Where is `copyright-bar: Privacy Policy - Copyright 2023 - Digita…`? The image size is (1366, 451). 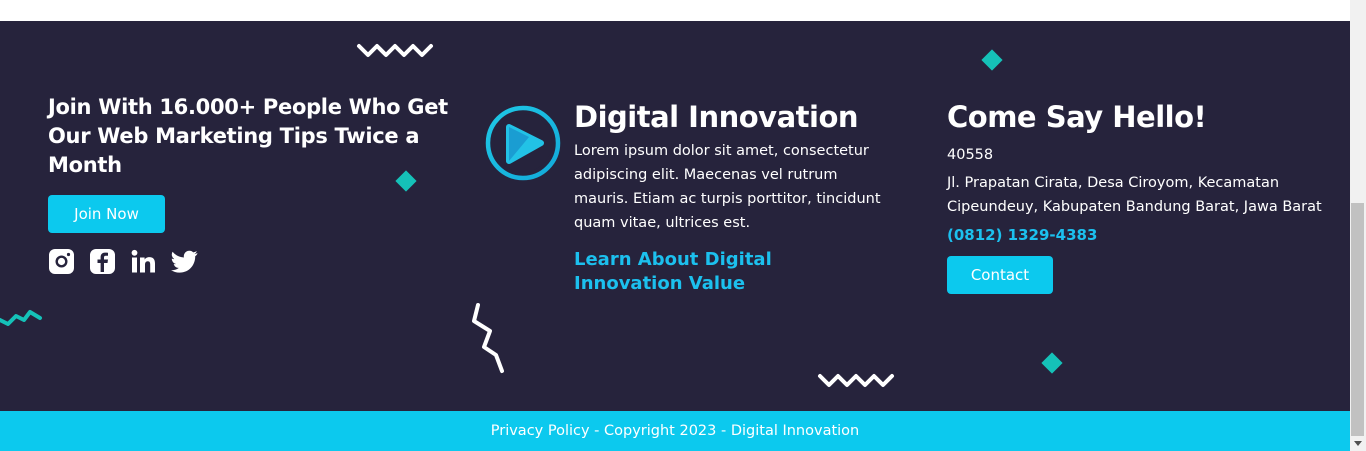 copyright-bar: Privacy Policy - Copyright 2023 - Digita… is located at coordinates (675, 431).